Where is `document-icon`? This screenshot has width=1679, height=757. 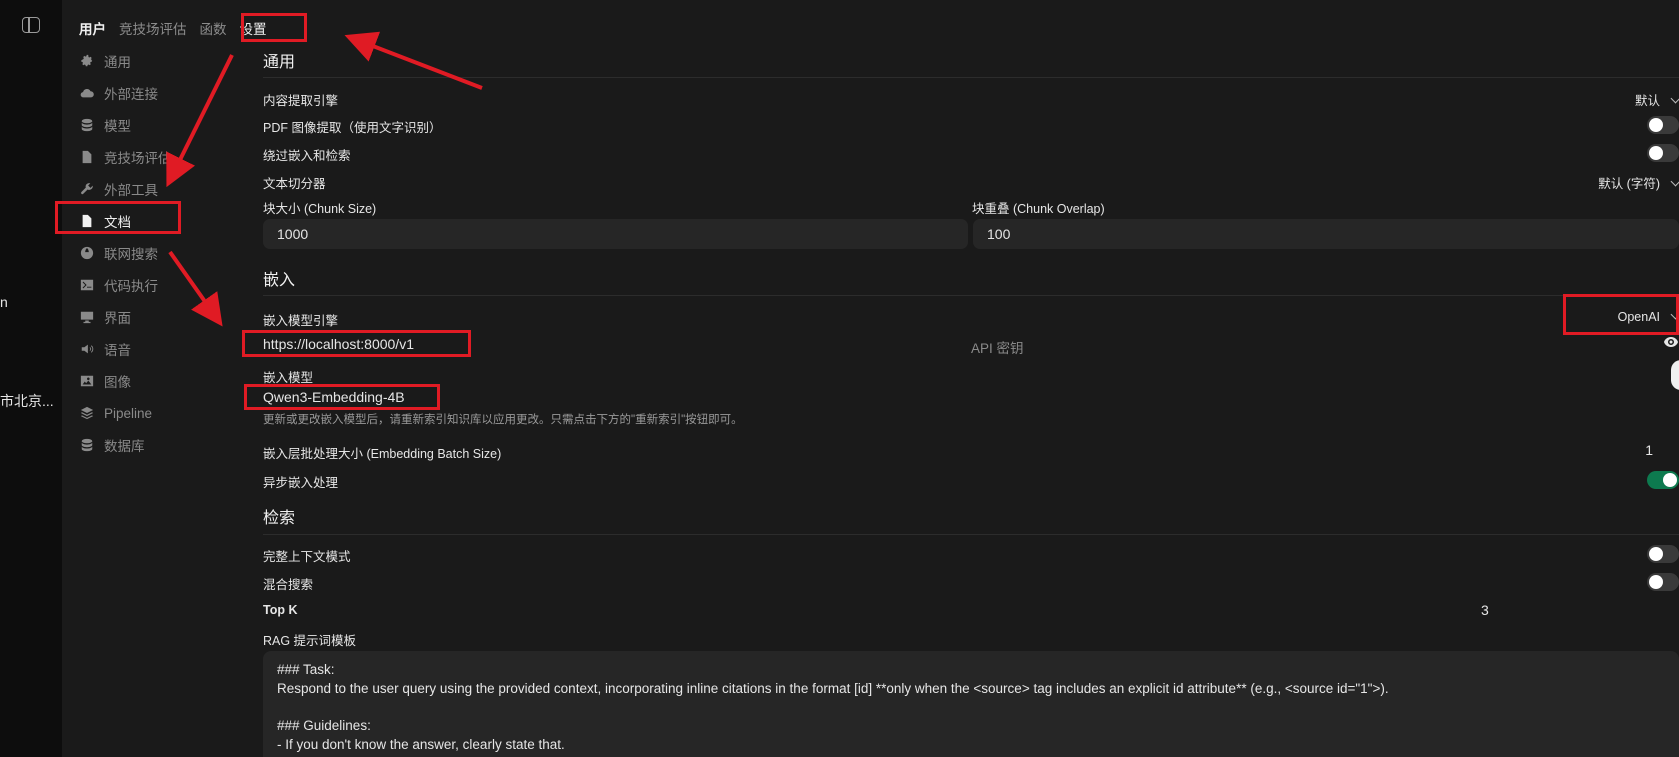
document-icon is located at coordinates (87, 221).